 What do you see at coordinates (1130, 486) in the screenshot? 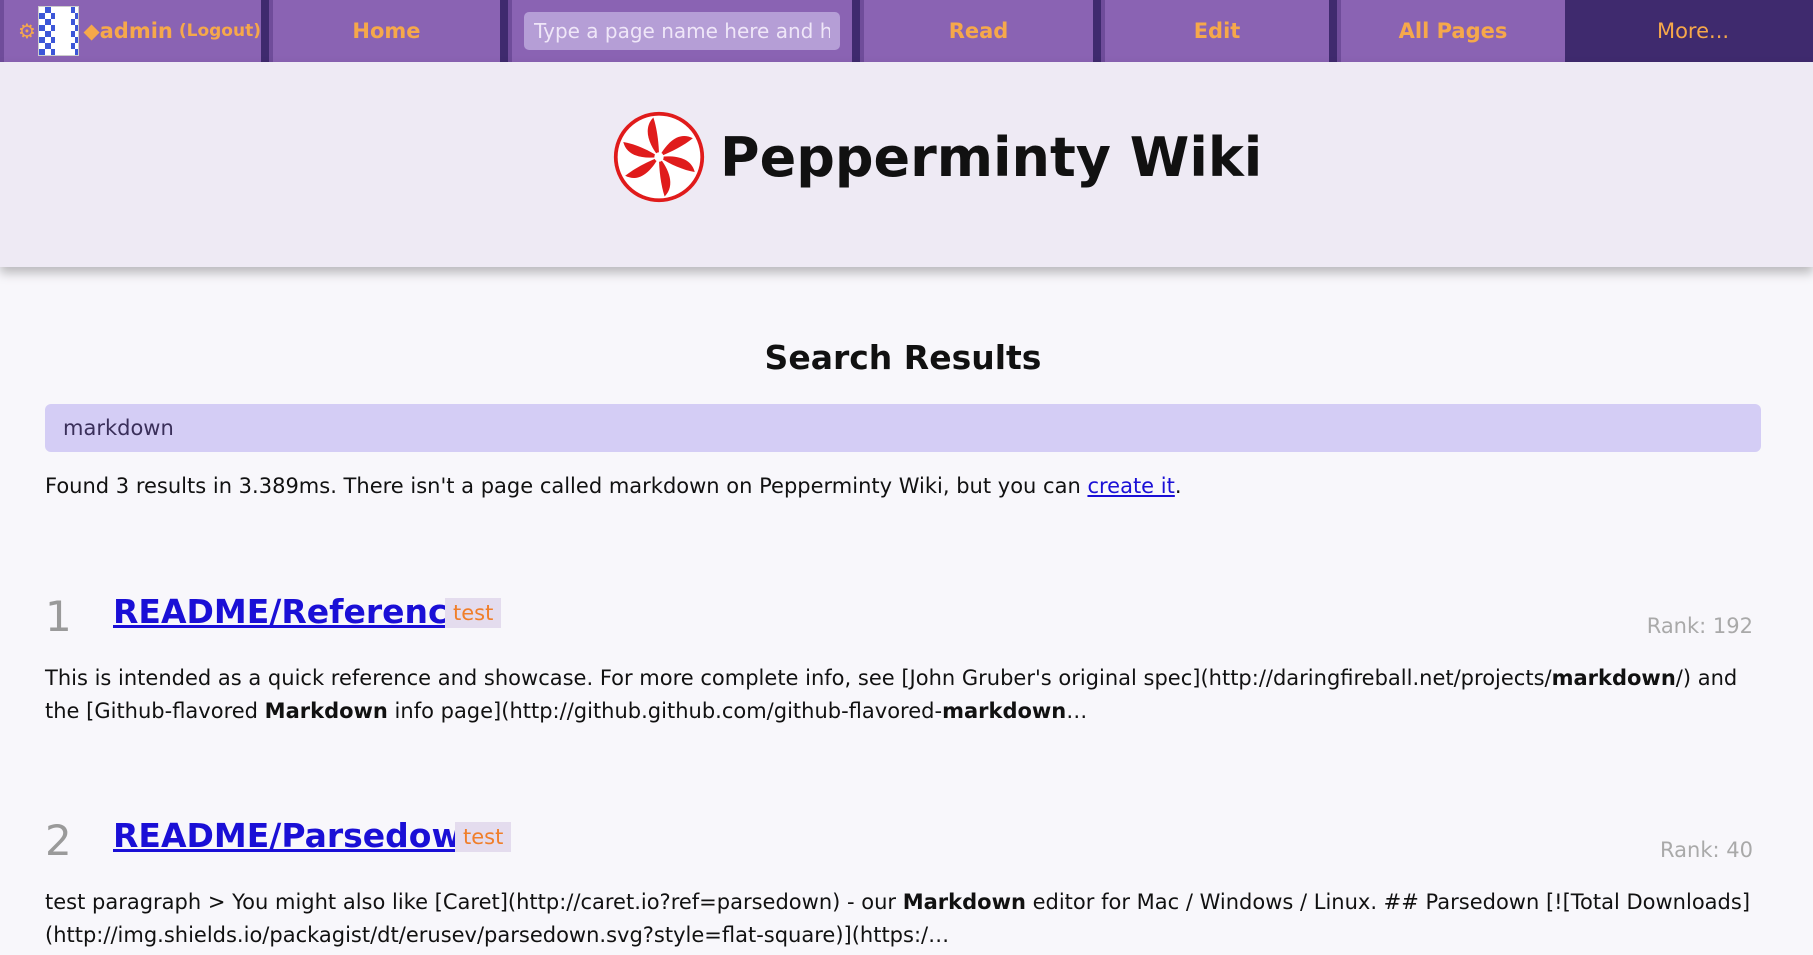
I see `create-page-link: create it` at bounding box center [1130, 486].